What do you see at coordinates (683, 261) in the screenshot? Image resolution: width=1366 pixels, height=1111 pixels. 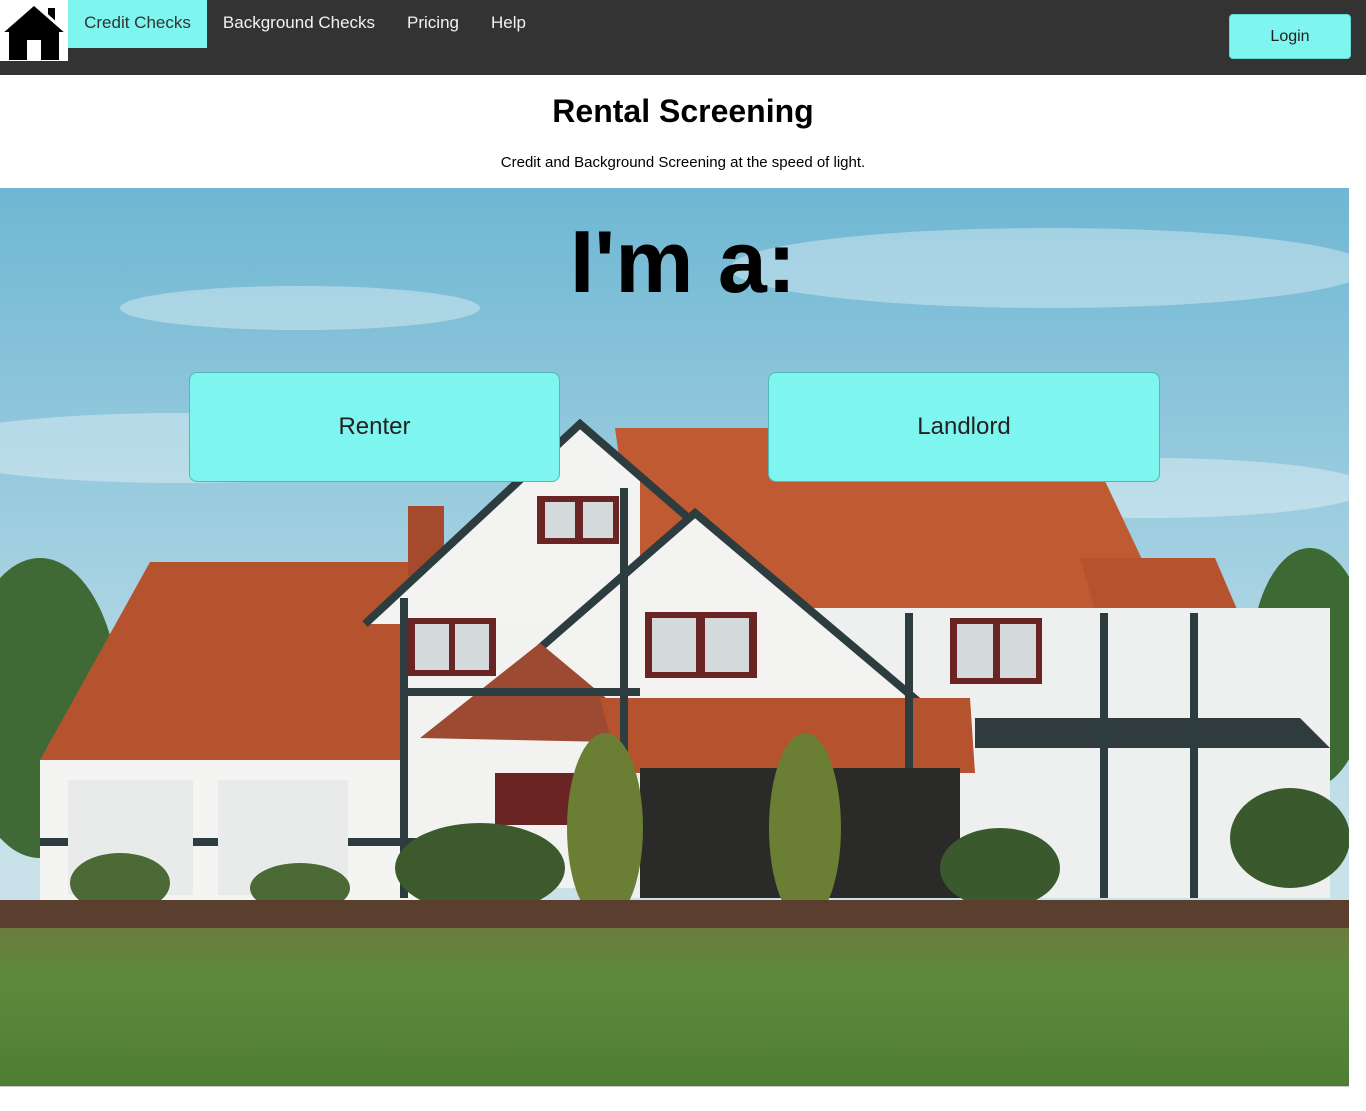 I see `hero-heading: I'm a:` at bounding box center [683, 261].